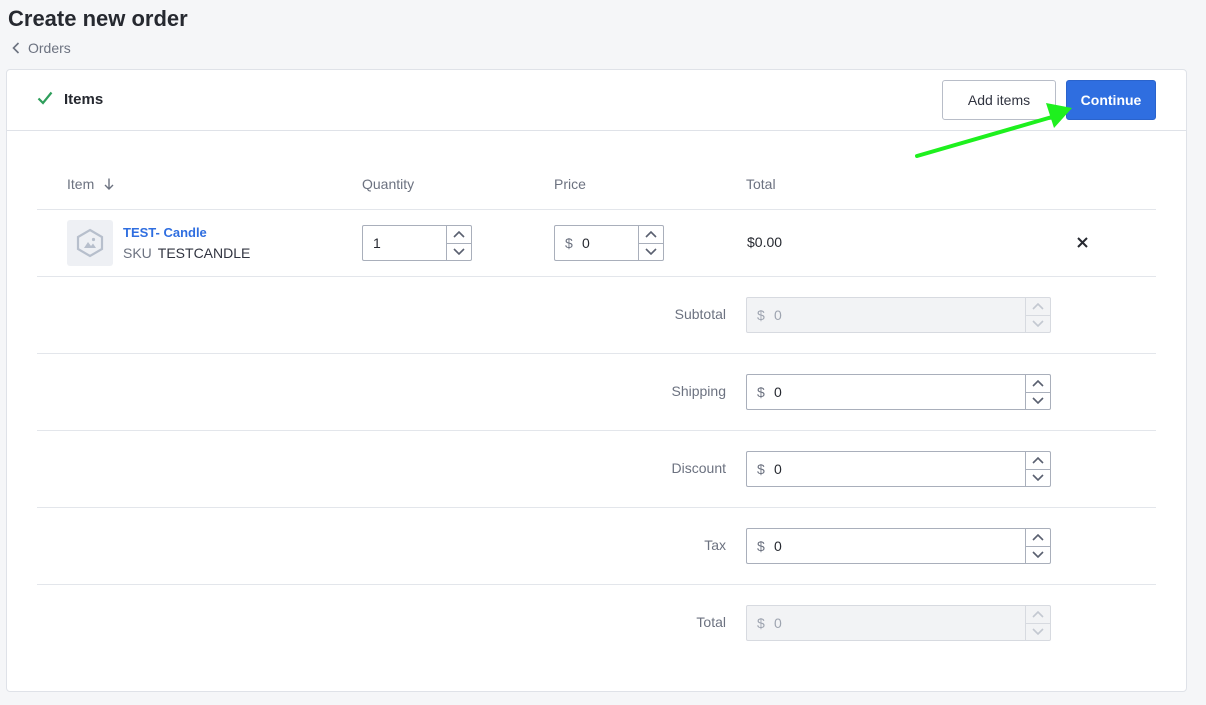 The height and width of the screenshot is (705, 1206). What do you see at coordinates (98, 18) in the screenshot?
I see `page-title: Create new order` at bounding box center [98, 18].